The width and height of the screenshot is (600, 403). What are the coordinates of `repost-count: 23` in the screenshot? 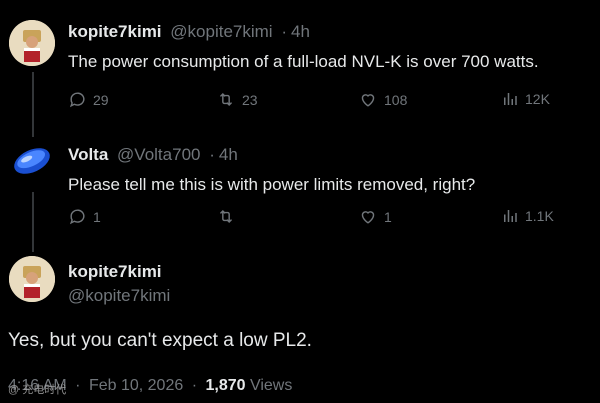 It's located at (250, 99).